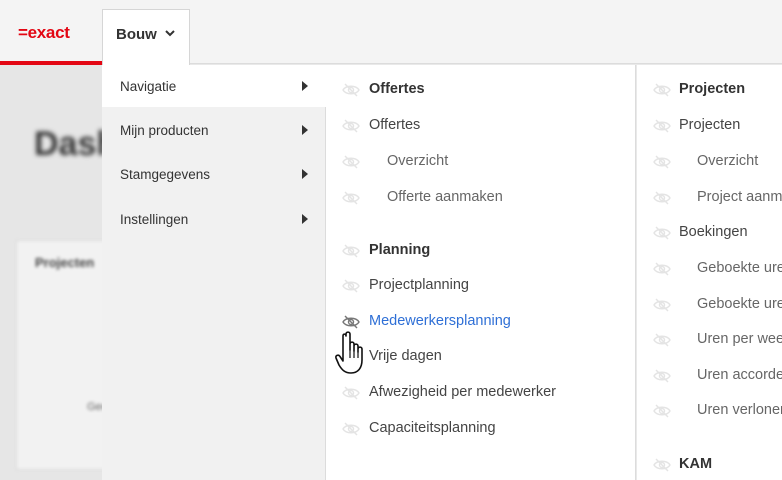  I want to click on menu-item-offertes: Offertes, so click(482, 126).